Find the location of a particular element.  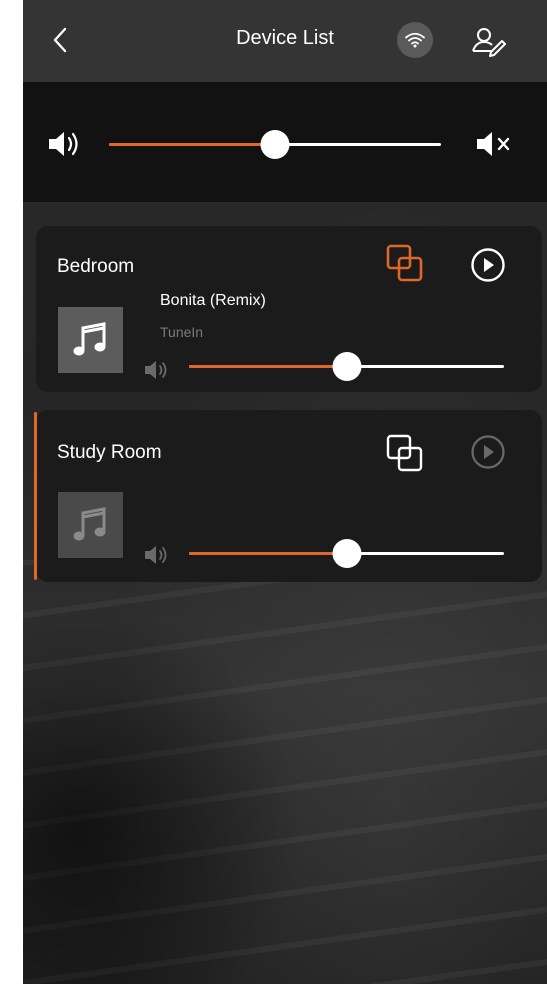

master-volume-bar is located at coordinates (285, 142).